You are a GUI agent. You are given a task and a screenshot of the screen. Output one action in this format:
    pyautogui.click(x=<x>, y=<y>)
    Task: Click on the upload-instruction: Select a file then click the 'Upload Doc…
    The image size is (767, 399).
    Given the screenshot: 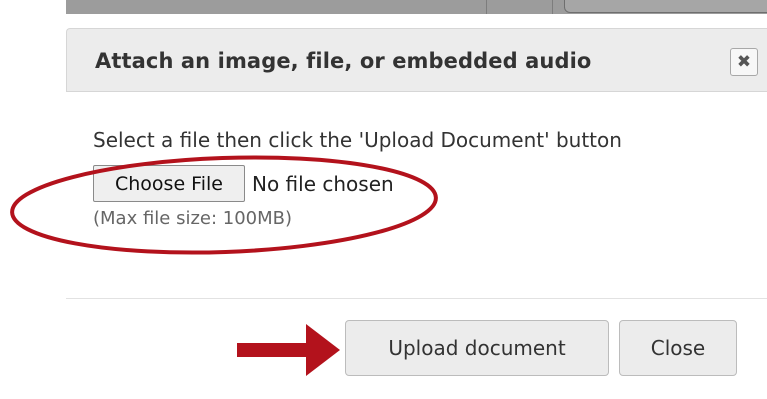 What is the action you would take?
    pyautogui.click(x=357, y=140)
    